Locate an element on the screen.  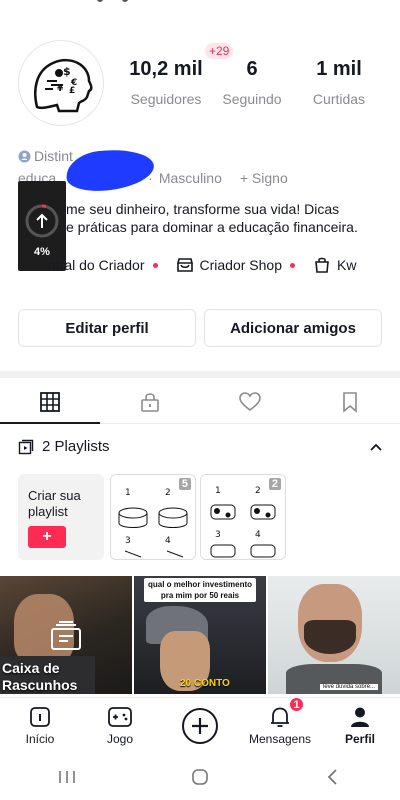
lock-icon is located at coordinates (150, 402).